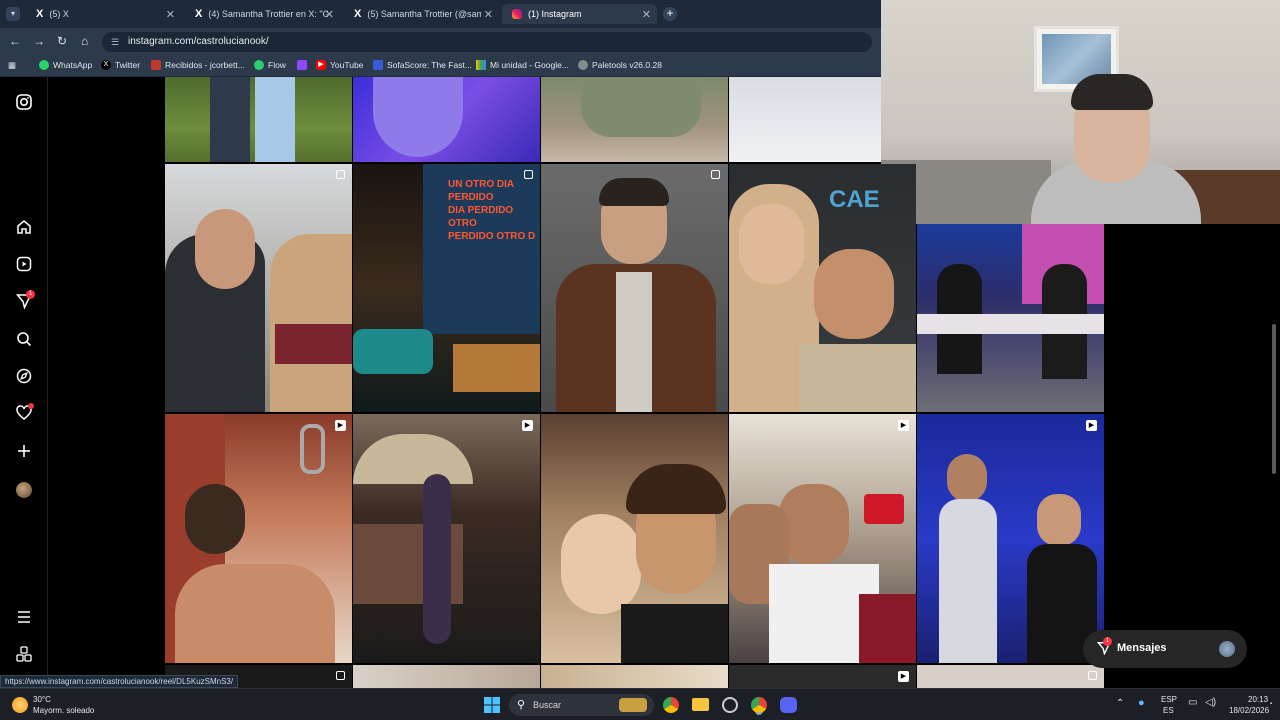 Image resolution: width=1280 pixels, height=720 pixels. I want to click on chrome-active-icon, so click(759, 705).